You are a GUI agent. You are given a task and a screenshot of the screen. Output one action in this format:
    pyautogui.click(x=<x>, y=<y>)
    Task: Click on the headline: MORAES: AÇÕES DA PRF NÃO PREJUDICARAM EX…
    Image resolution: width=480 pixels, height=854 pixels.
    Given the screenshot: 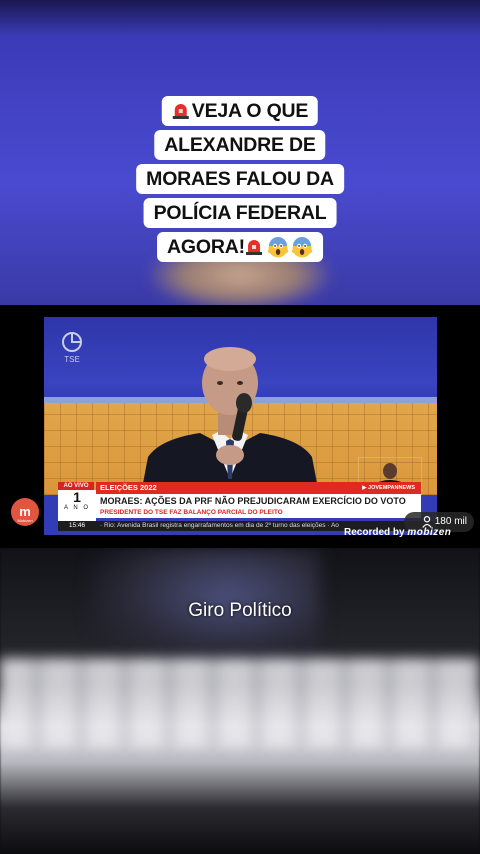 What is the action you would take?
    pyautogui.click(x=258, y=501)
    